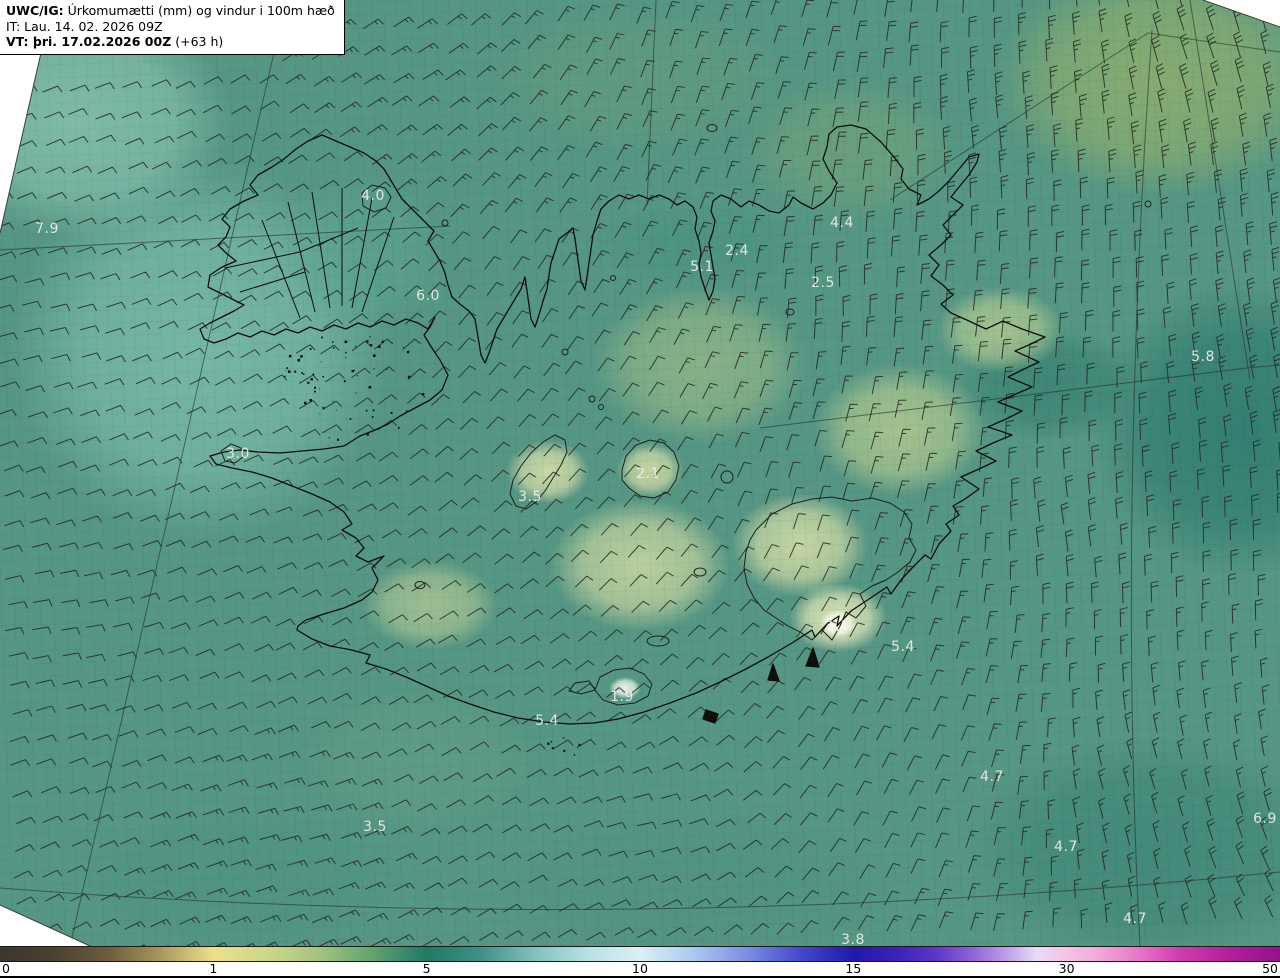 Image resolution: width=1280 pixels, height=978 pixels. I want to click on valid-time-line: VT: þri. 17.02.2026 00Z (+63 h), so click(170, 42).